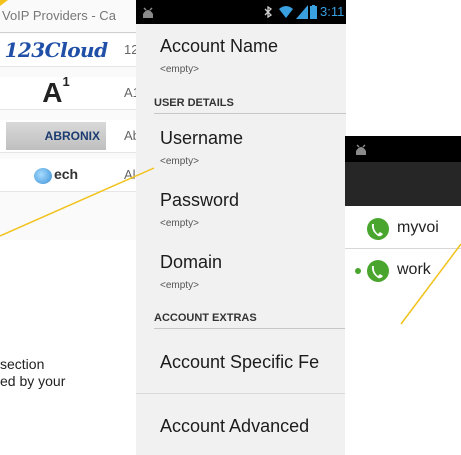 Image resolution: width=461 pixels, height=455 pixels. What do you see at coordinates (77, 202) in the screenshot?
I see `callout-line-left` at bounding box center [77, 202].